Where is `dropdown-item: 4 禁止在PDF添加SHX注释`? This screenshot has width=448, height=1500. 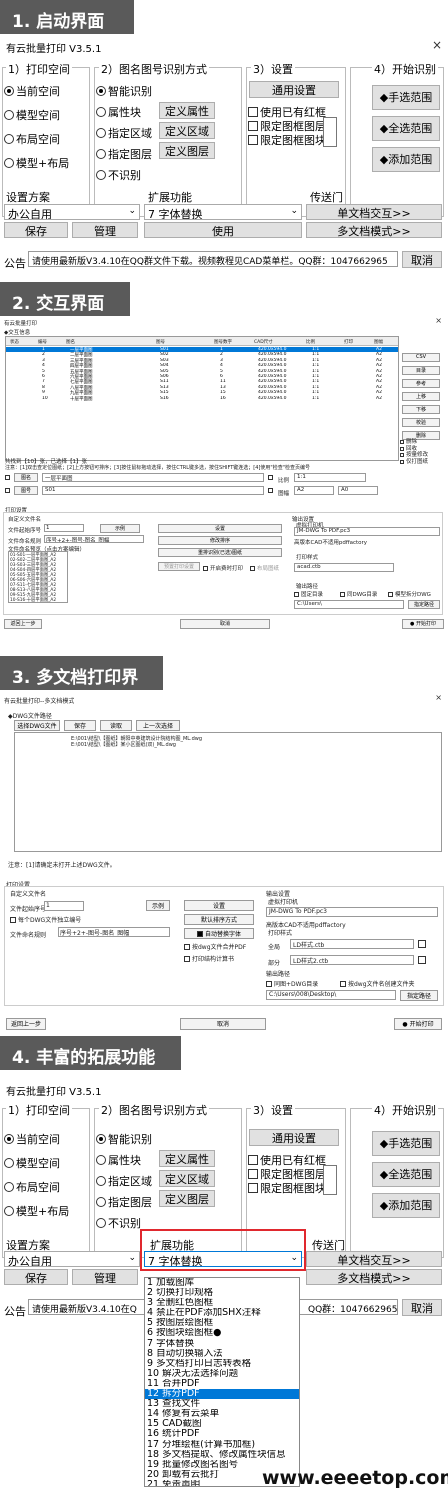
dropdown-item: 4 禁止在PDF添加SHX注释 is located at coordinates (222, 1313).